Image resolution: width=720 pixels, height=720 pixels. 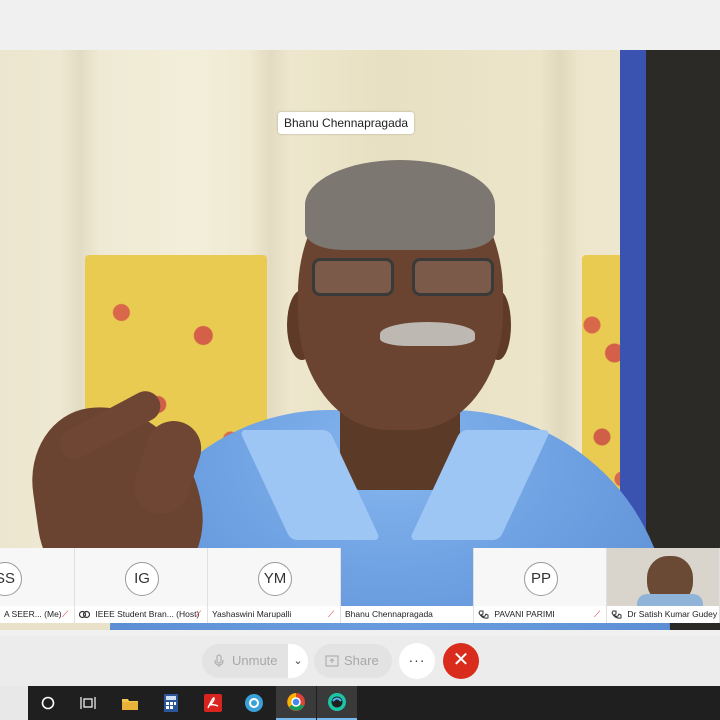 What do you see at coordinates (275, 579) in the screenshot?
I see `participant-avatar: YM` at bounding box center [275, 579].